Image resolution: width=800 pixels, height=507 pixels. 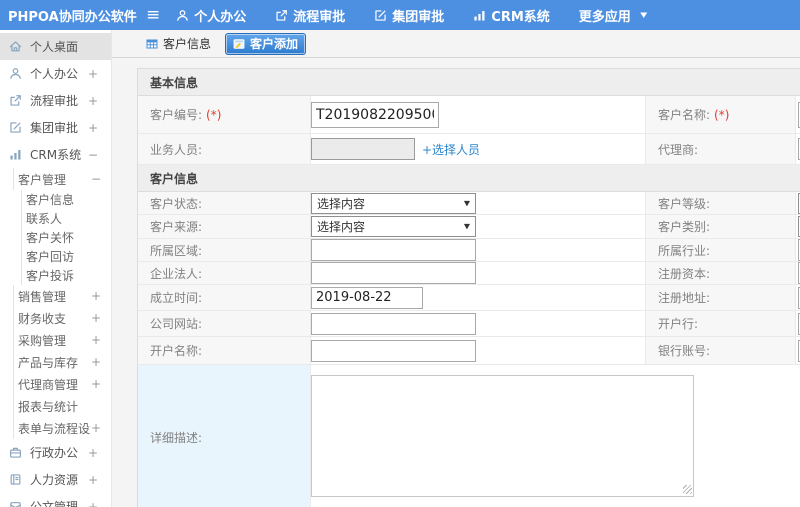 I want to click on field-label-cell: 成立时间:, so click(x=224, y=297).